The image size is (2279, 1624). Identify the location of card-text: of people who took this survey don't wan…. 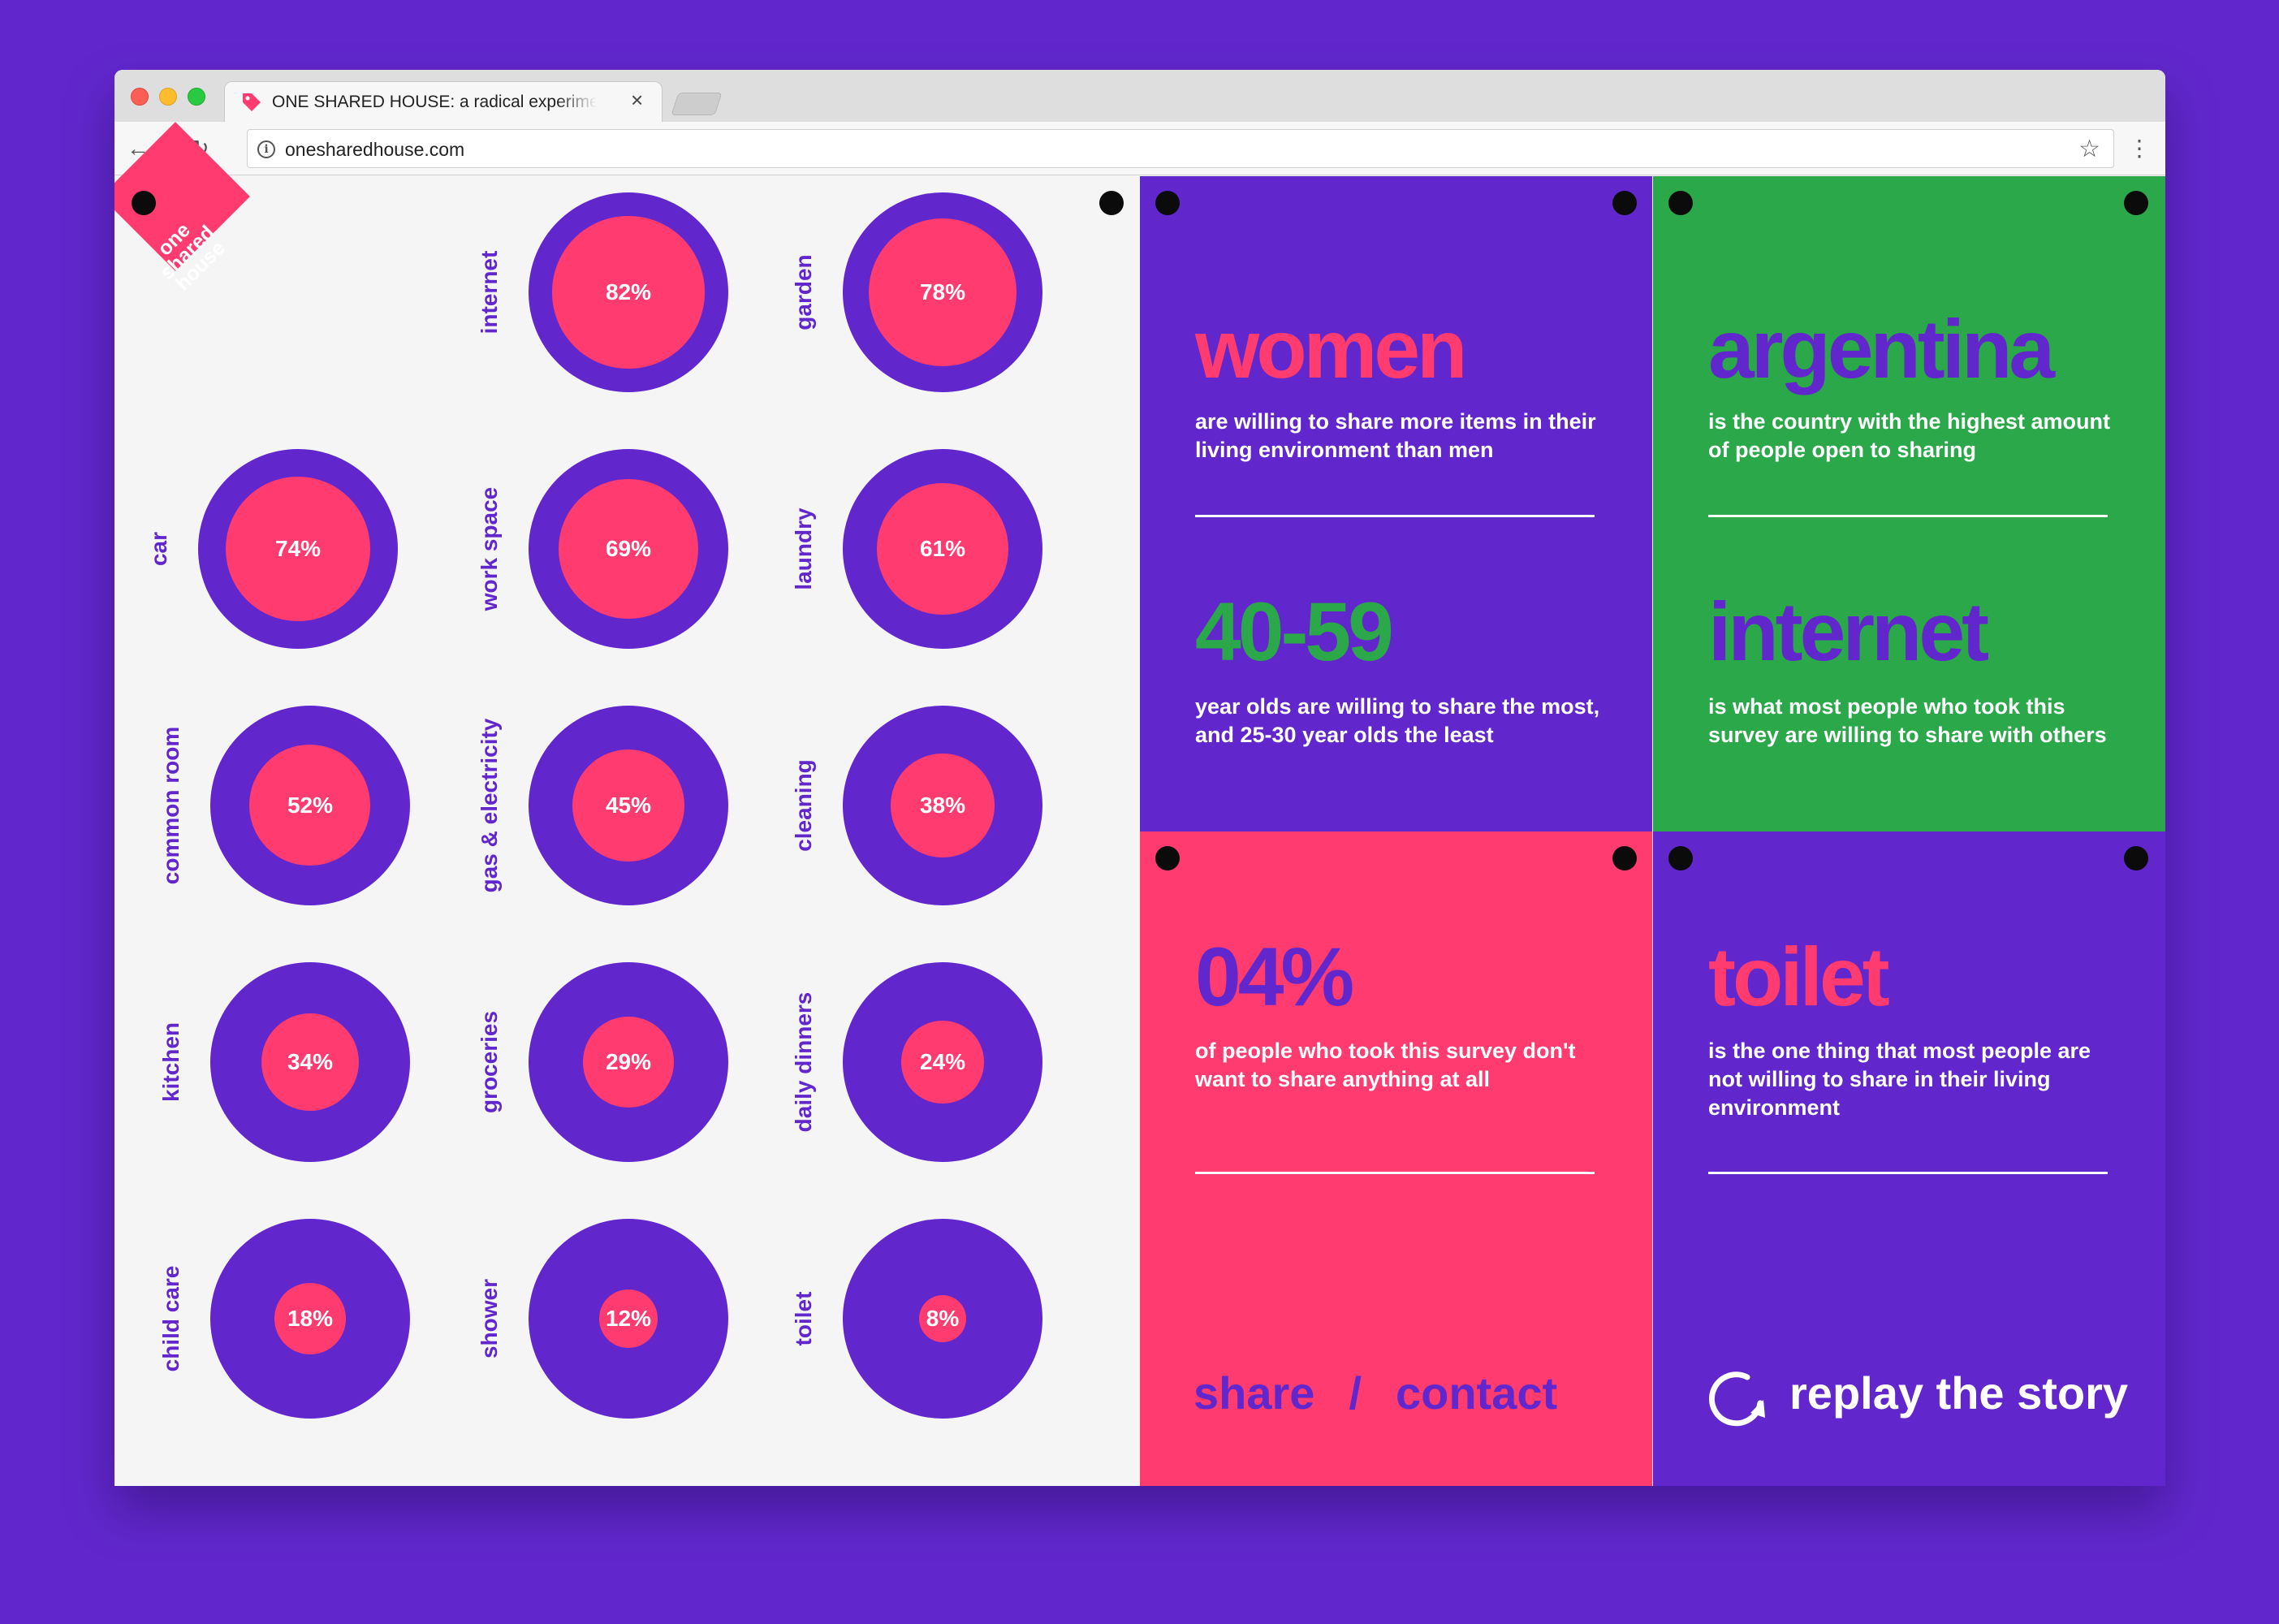
(1385, 1065).